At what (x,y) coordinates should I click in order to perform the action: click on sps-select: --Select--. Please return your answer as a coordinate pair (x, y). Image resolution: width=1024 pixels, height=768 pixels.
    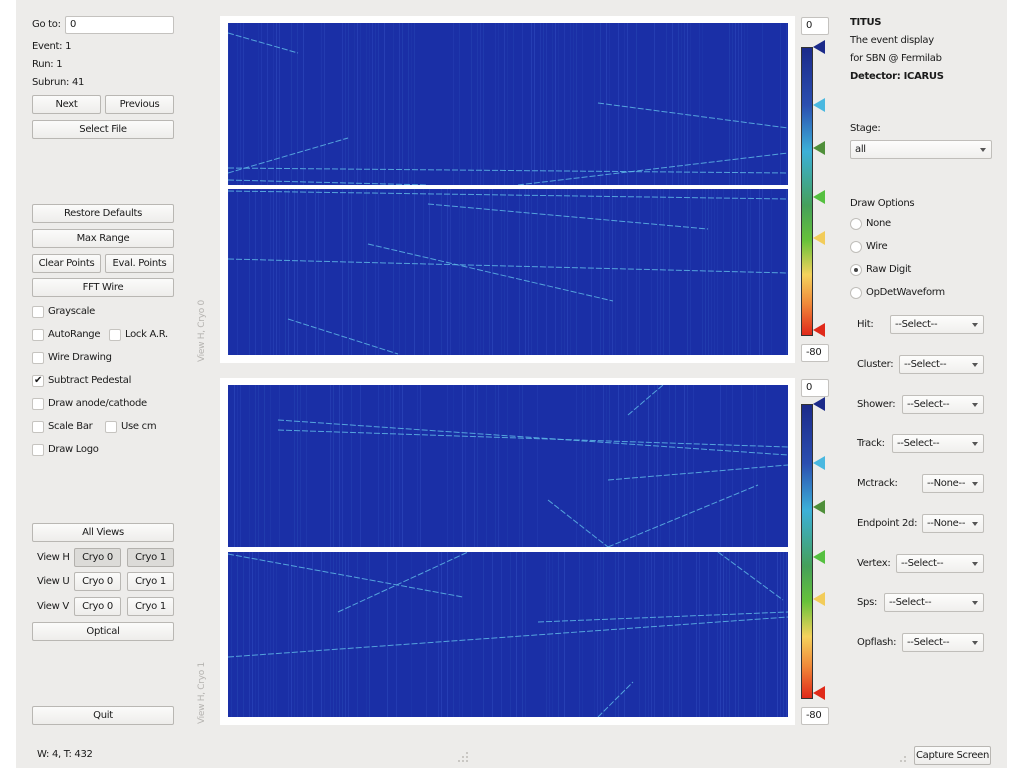
    Looking at the image, I should click on (934, 602).